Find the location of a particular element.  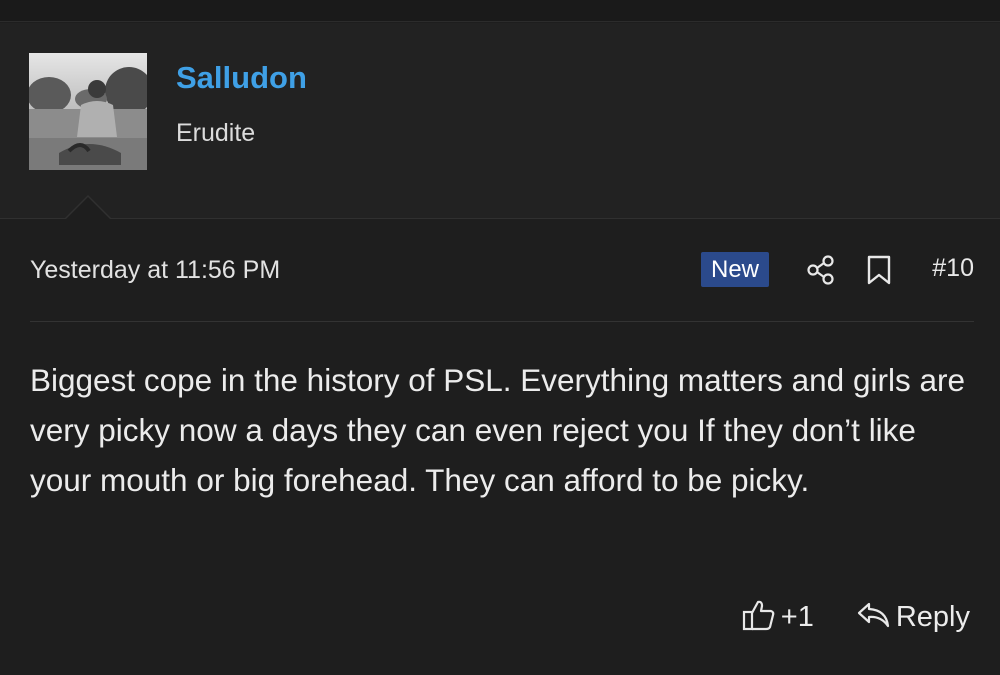

user-avatar is located at coordinates (88, 111).